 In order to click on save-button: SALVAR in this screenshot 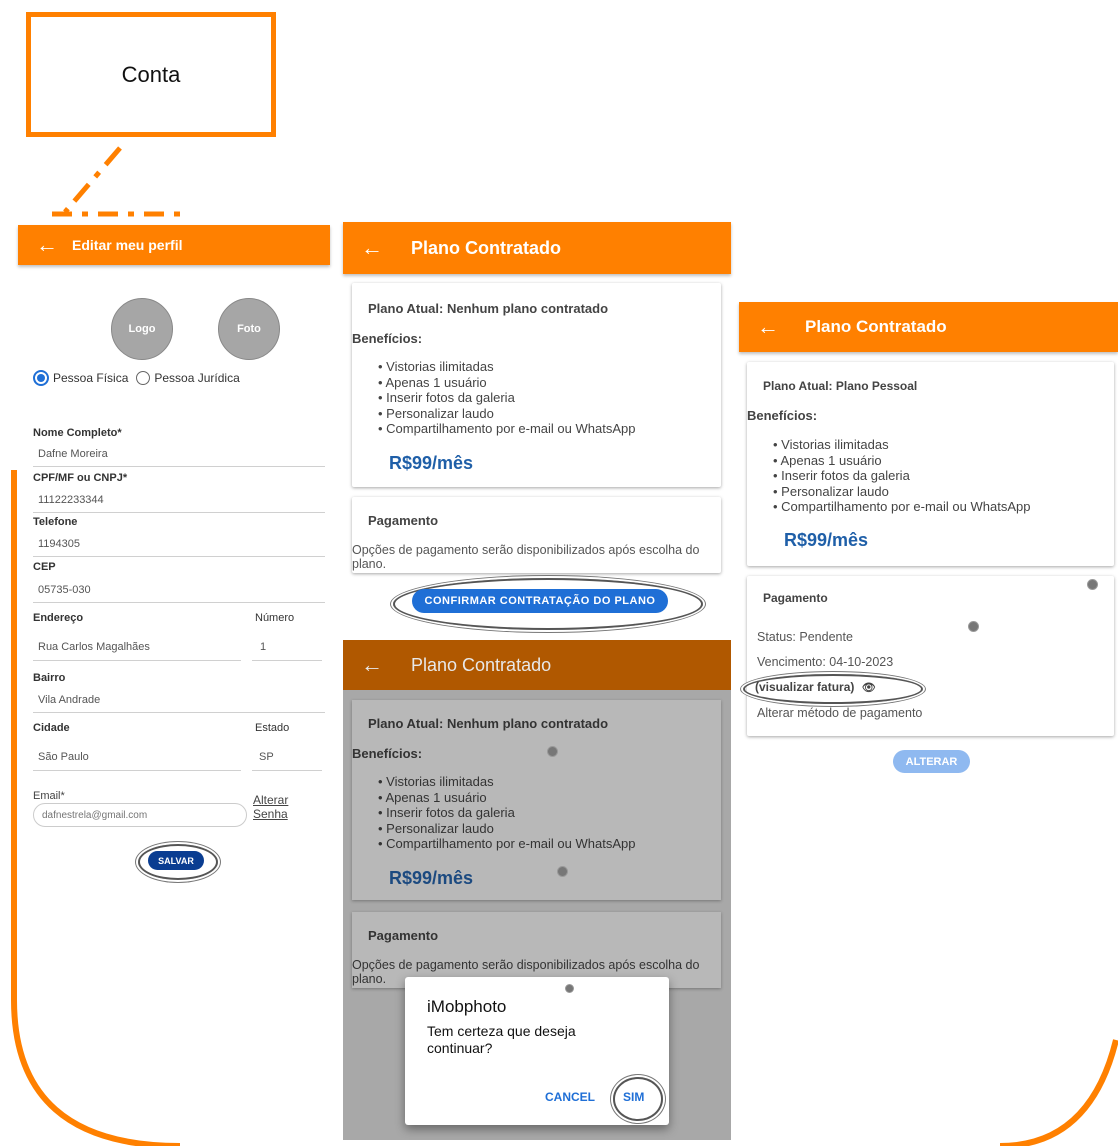, I will do `click(176, 860)`.